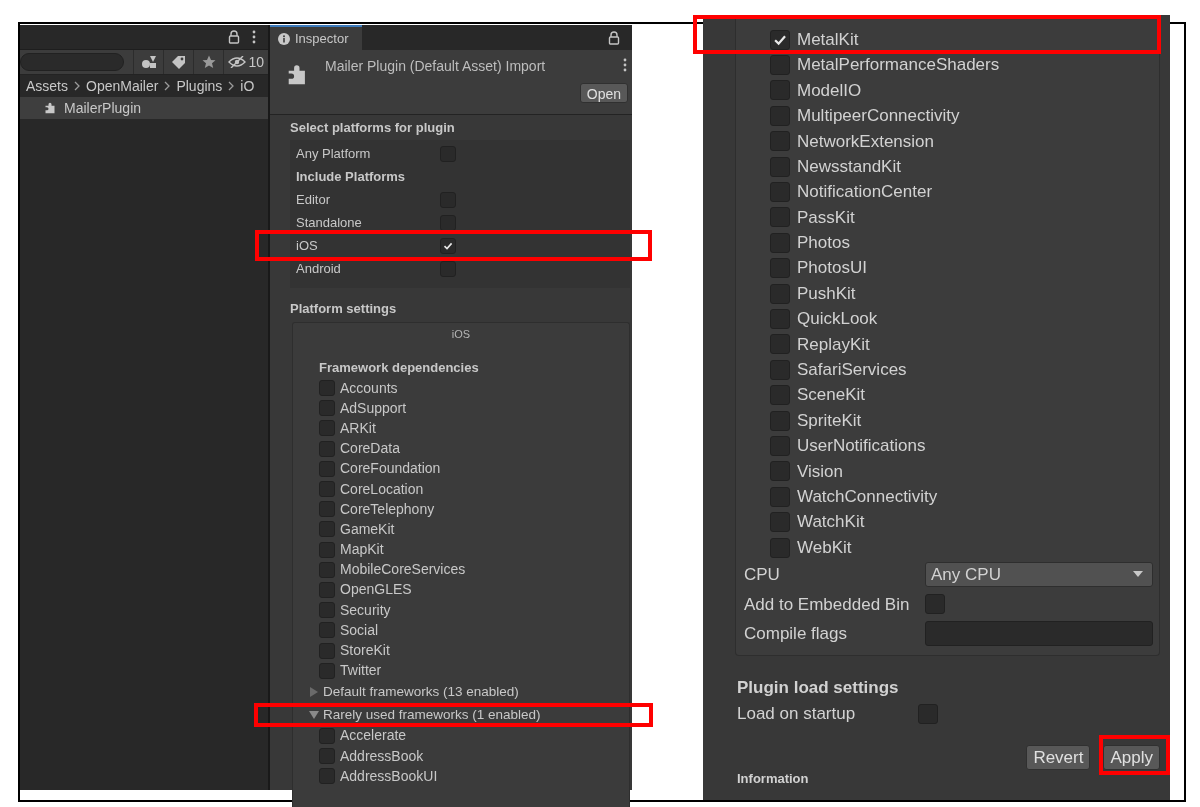 The image size is (1200, 807). What do you see at coordinates (849, 166) in the screenshot?
I see `framework-label: NewsstandKit` at bounding box center [849, 166].